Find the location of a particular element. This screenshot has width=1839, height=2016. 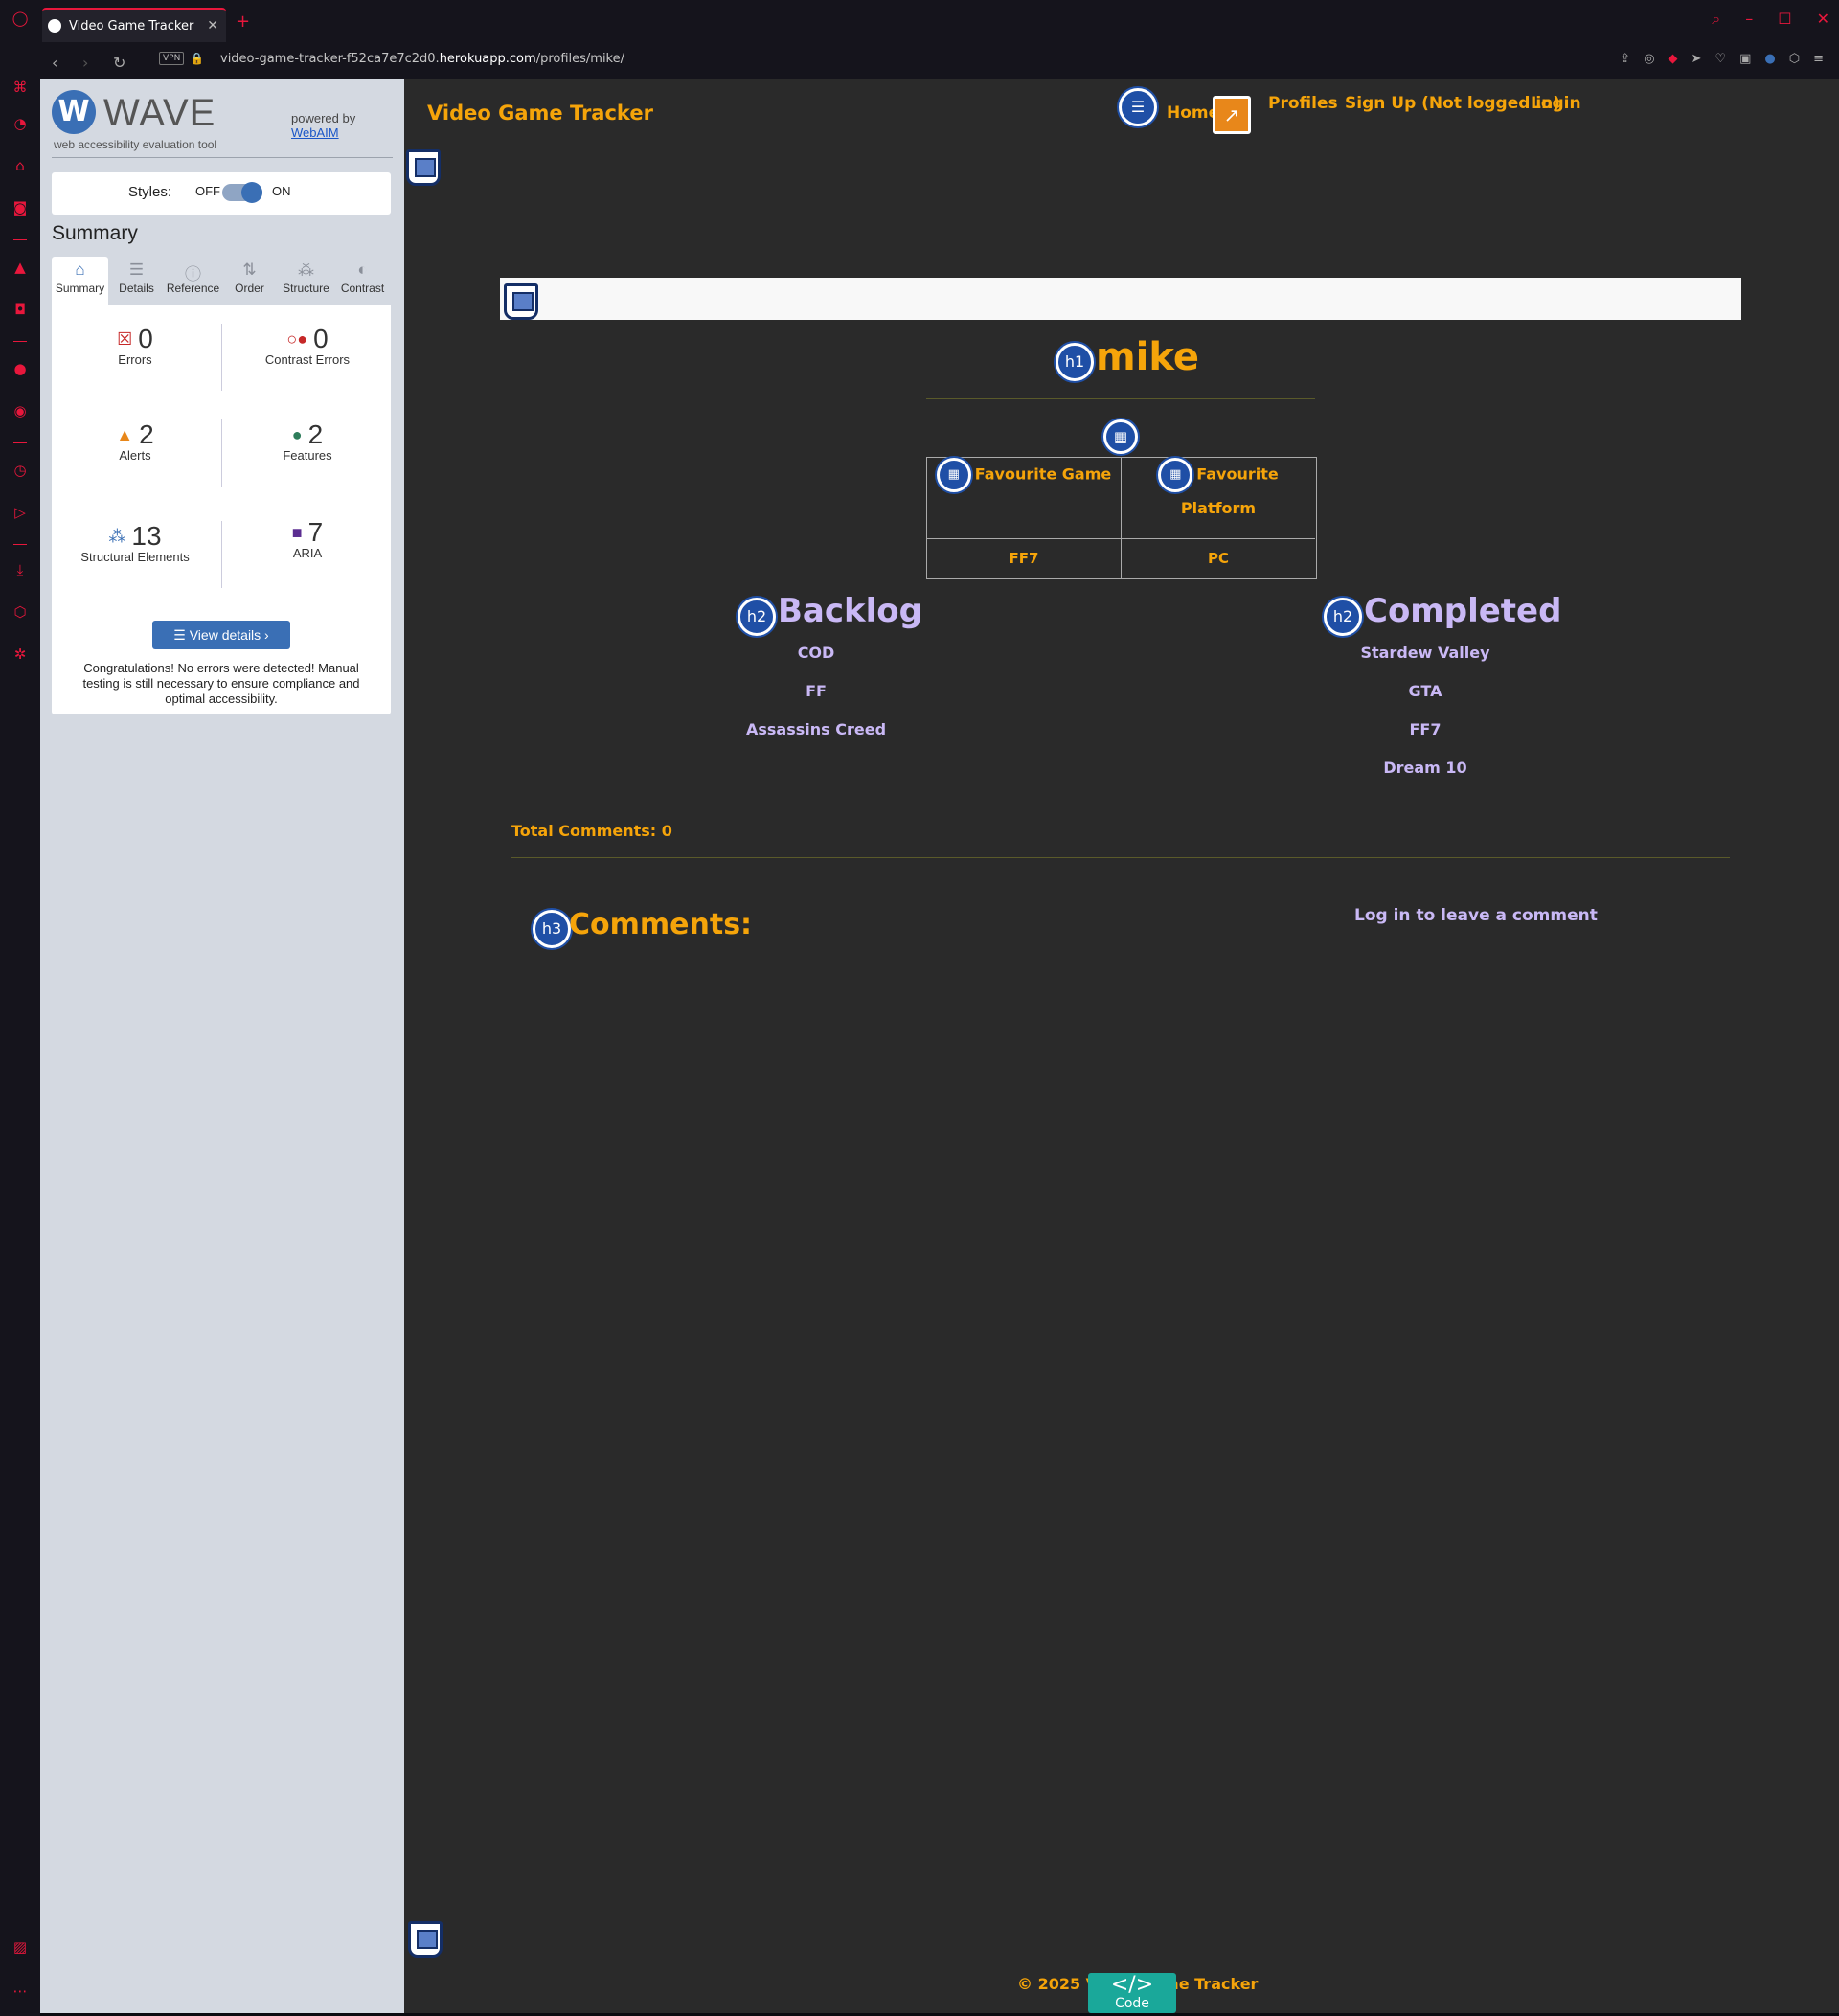

table-icon: ▦ is located at coordinates (1120, 436).